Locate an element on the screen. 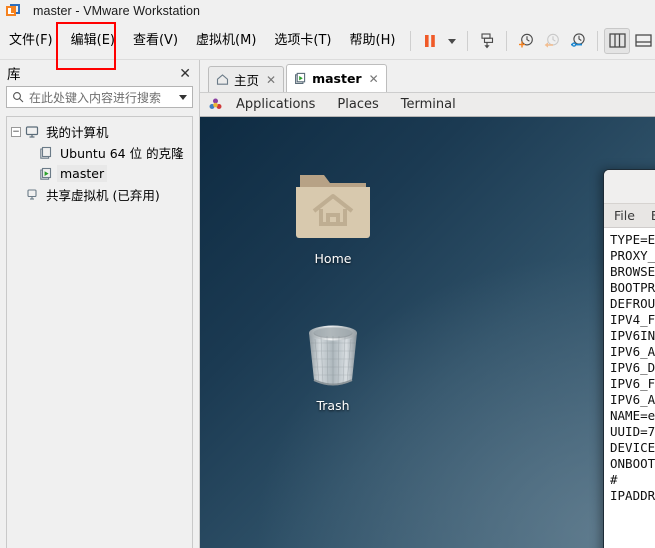 This screenshot has height=548, width=655. take-snapshot-button is located at coordinates (526, 41).